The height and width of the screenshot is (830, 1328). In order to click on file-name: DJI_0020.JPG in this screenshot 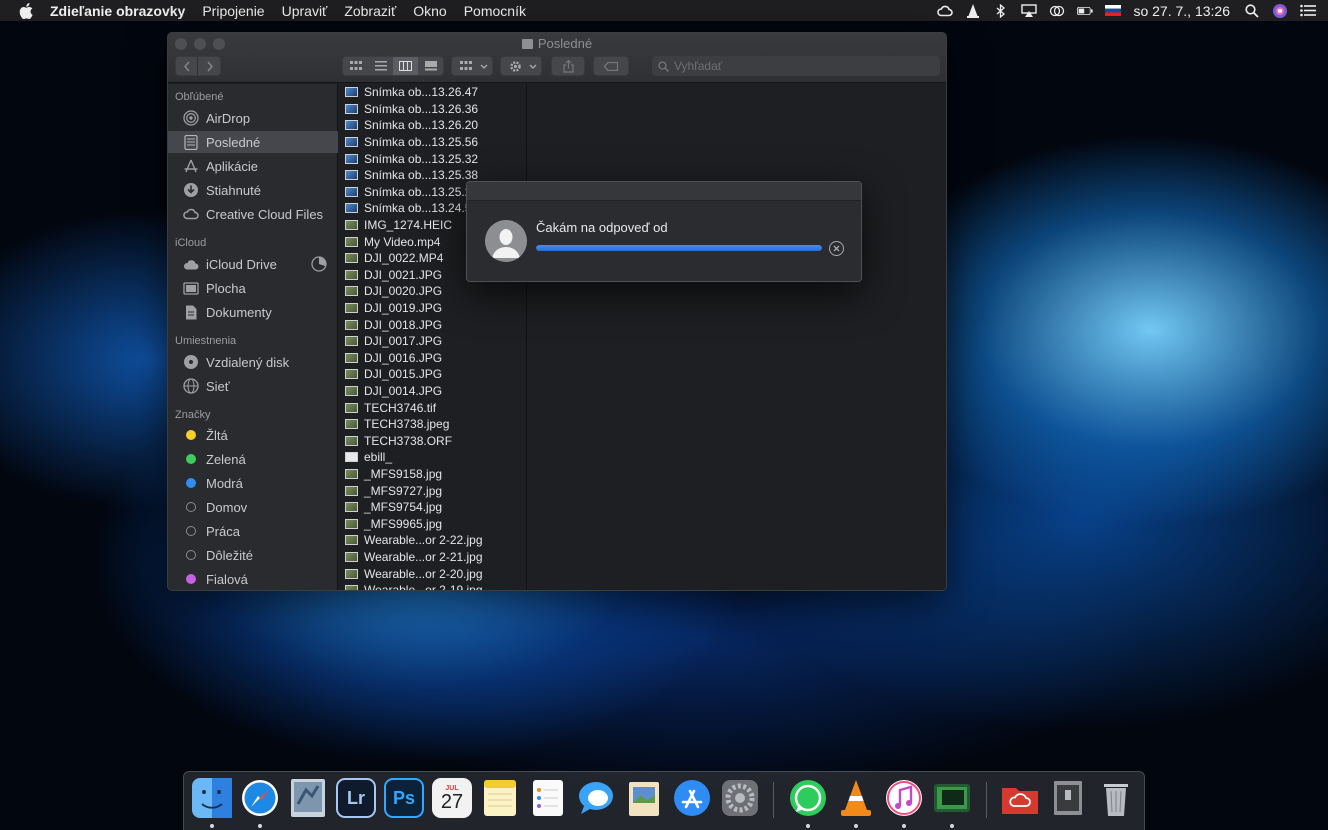, I will do `click(403, 291)`.